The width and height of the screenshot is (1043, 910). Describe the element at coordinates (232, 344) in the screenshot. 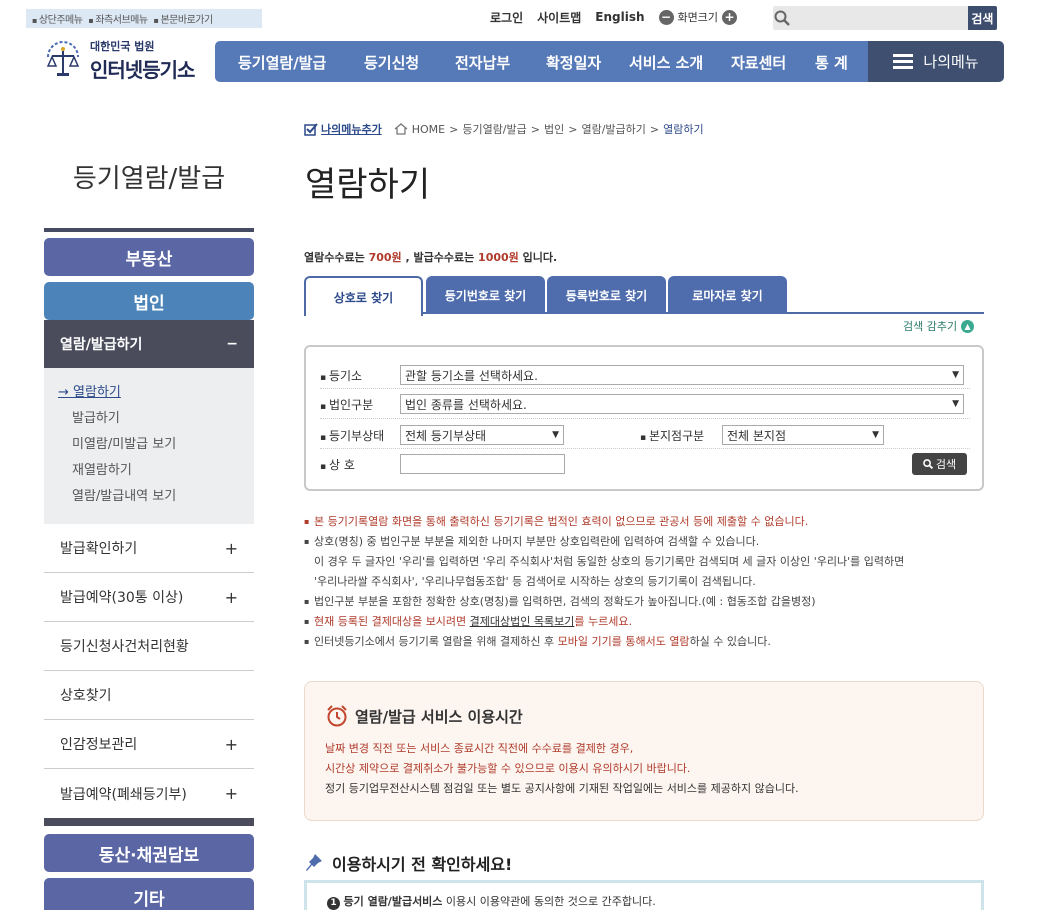

I see `collapse-icon: −` at that location.